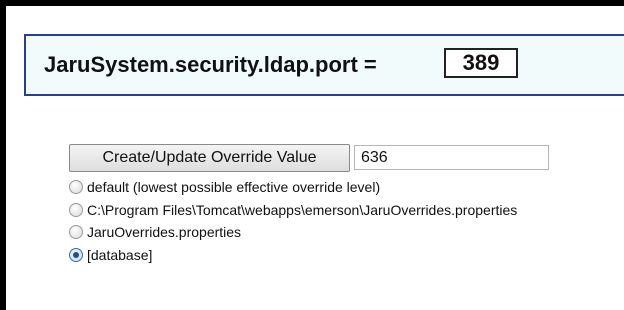  I want to click on radio-option-database: [database], so click(110, 255).